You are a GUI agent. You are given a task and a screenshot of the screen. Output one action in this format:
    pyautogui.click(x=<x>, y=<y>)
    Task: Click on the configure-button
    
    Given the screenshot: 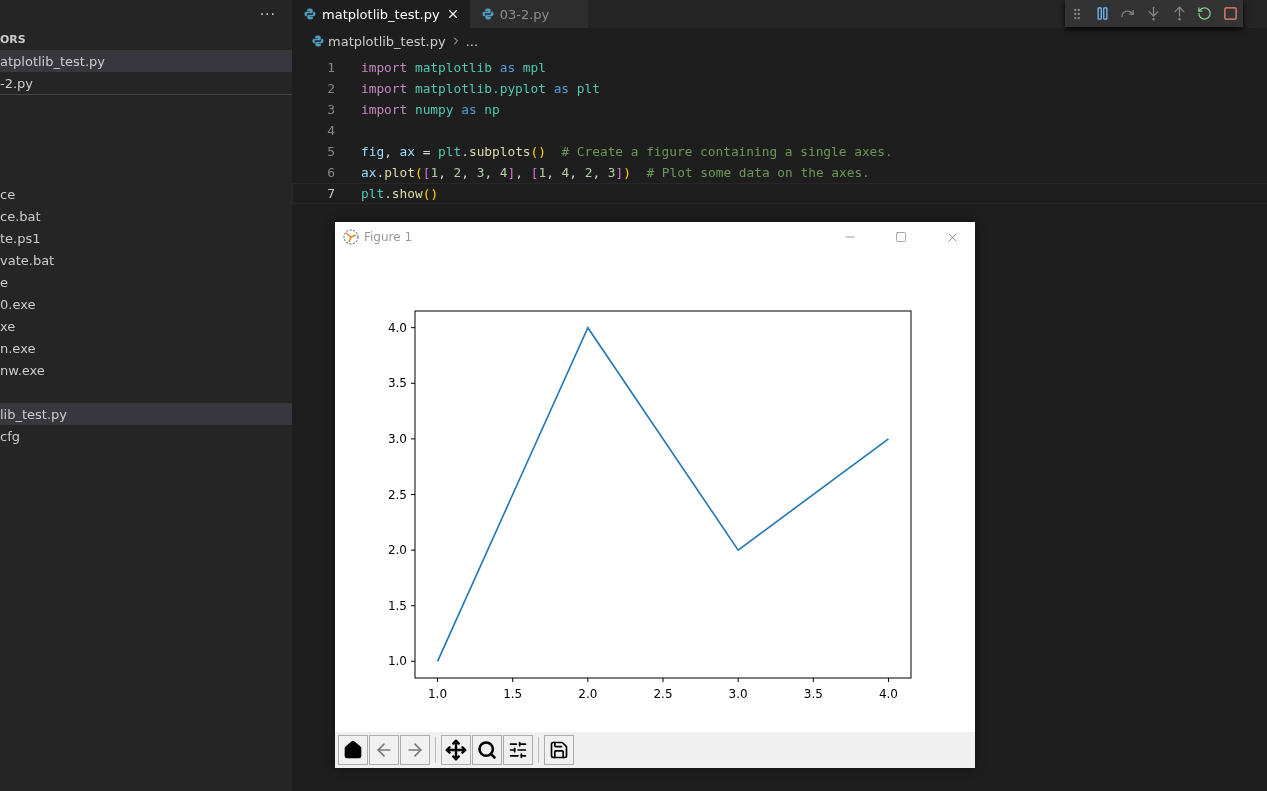 What is the action you would take?
    pyautogui.click(x=518, y=750)
    